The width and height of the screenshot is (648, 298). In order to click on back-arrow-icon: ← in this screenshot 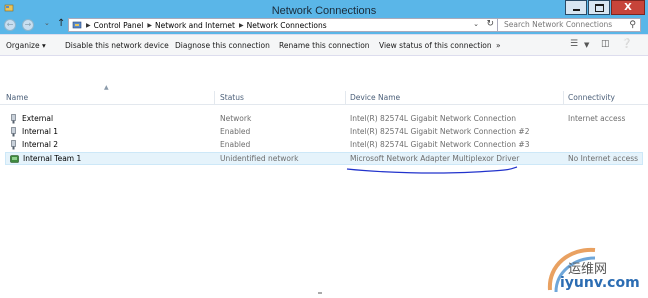, I will do `click(10, 24)`.